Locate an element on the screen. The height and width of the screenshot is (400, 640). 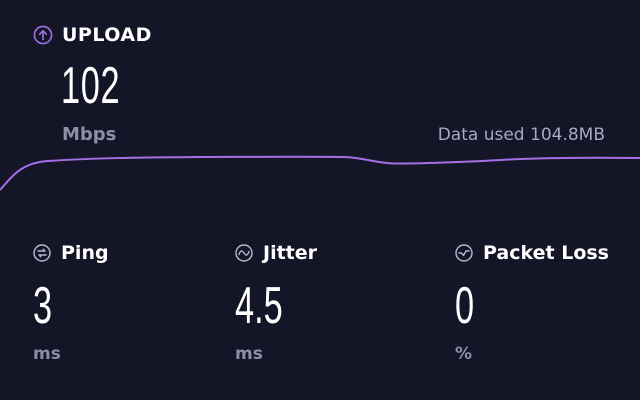
upload-speed-graph is located at coordinates (320, 173).